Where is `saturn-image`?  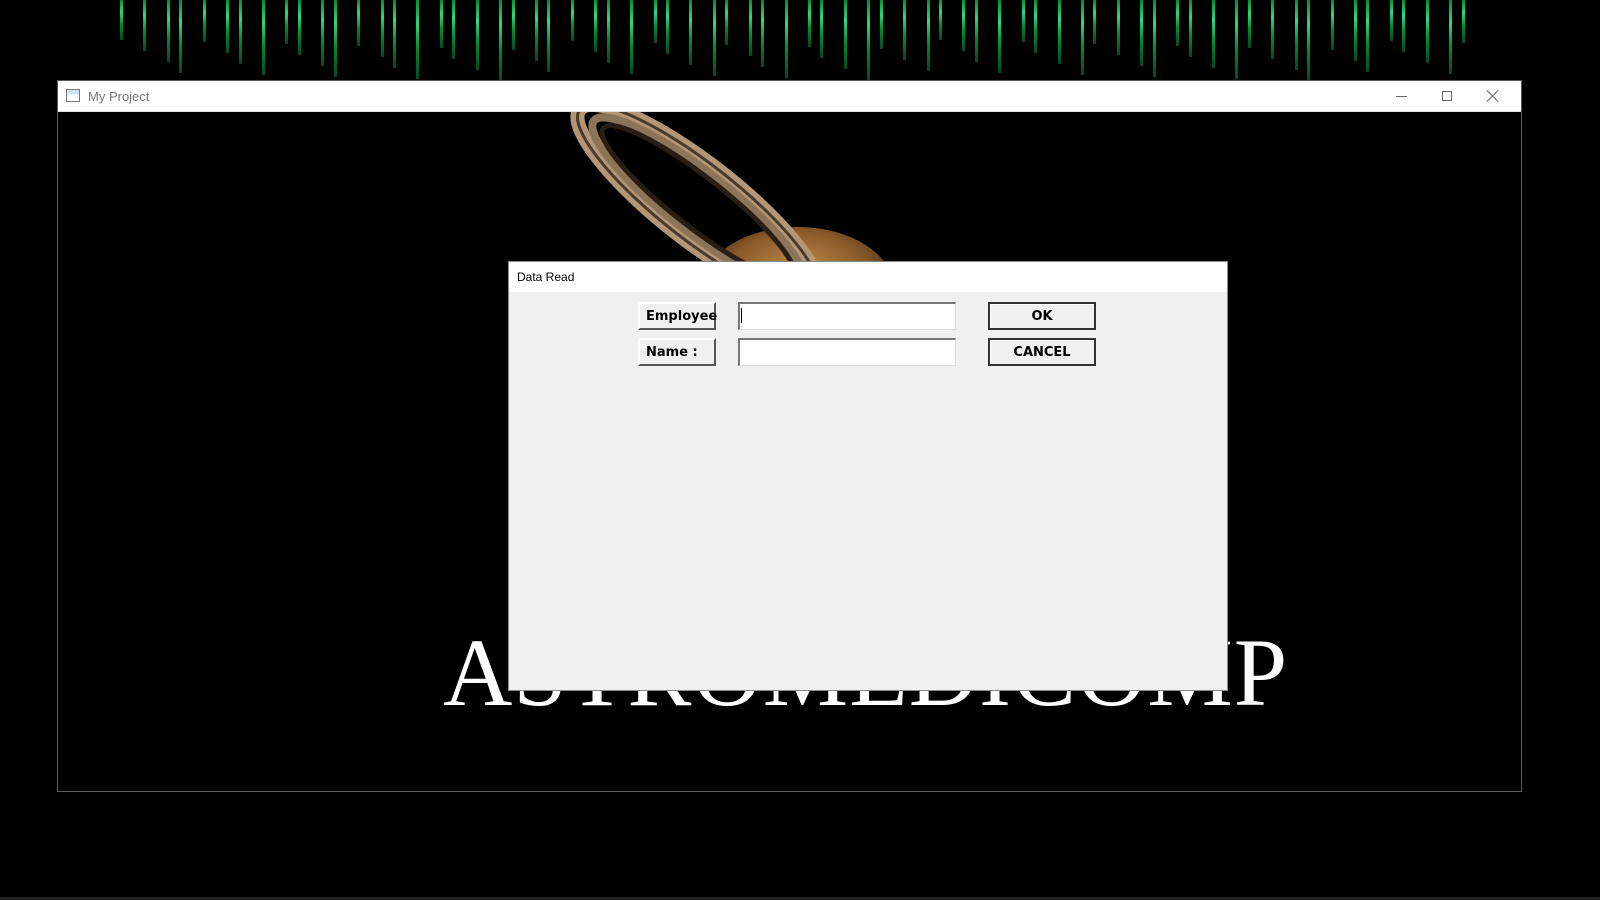
saturn-image is located at coordinates (731, 197).